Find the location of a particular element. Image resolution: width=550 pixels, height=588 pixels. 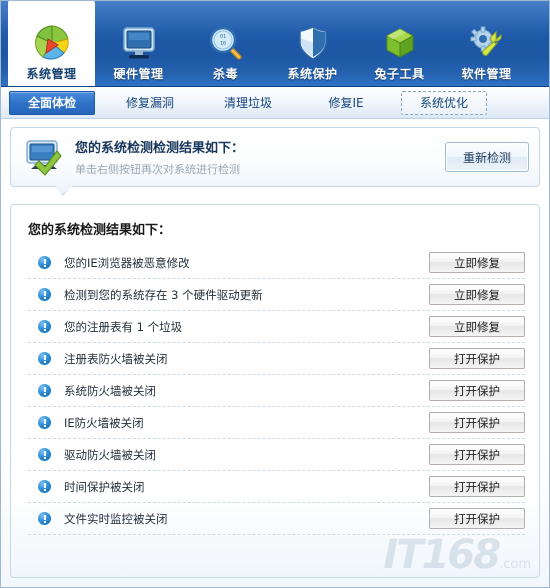

nav-item-hardware-management: 硬件管理 is located at coordinates (138, 46).